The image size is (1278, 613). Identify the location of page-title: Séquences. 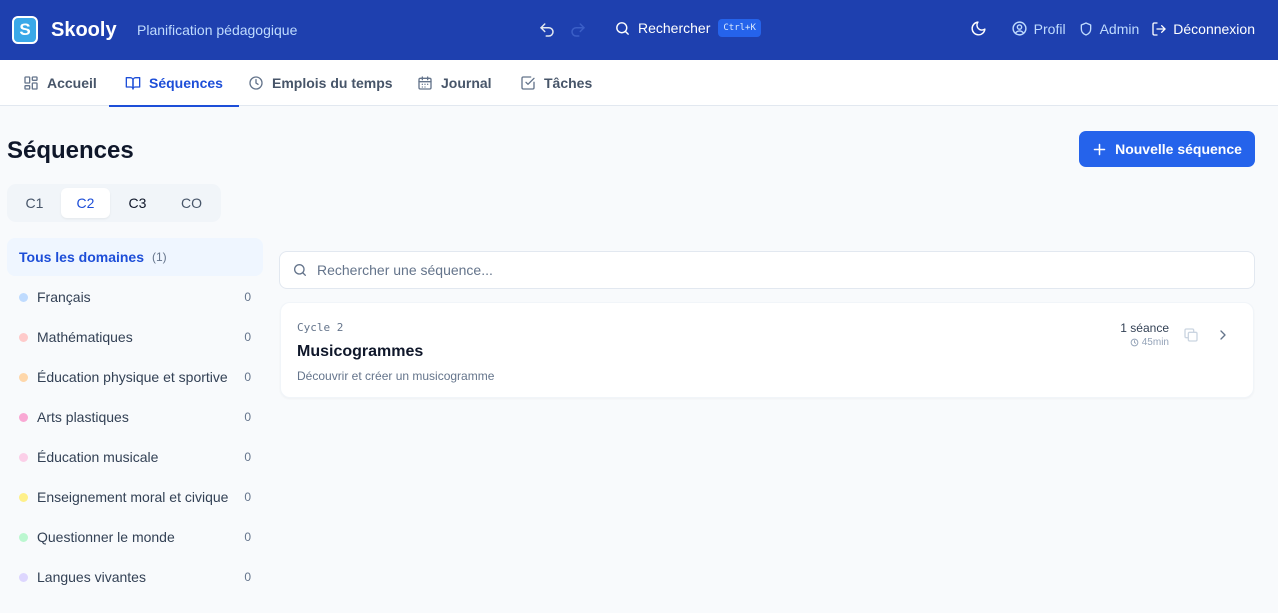
(70, 150).